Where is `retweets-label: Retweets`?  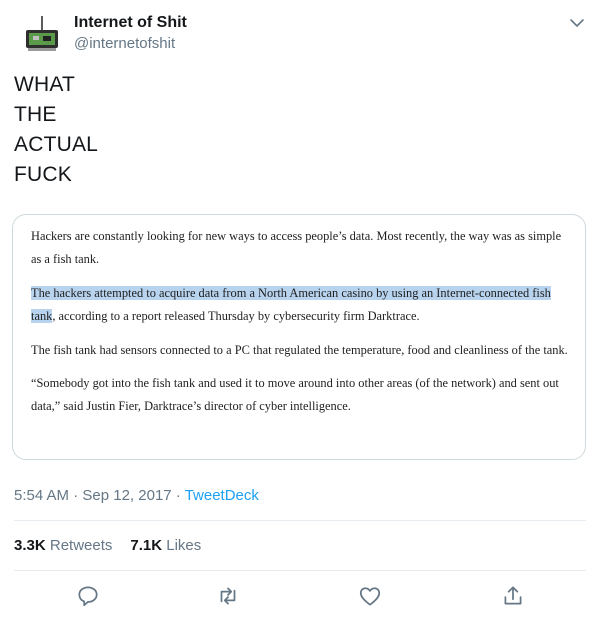
retweets-label: Retweets is located at coordinates (79, 545).